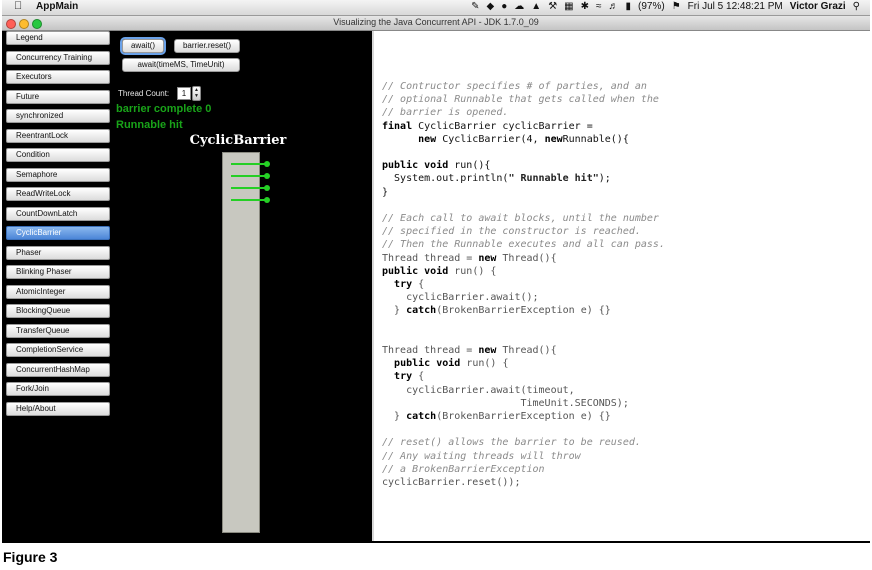 The height and width of the screenshot is (570, 872). I want to click on dropbox-icon: ◆, so click(491, 6).